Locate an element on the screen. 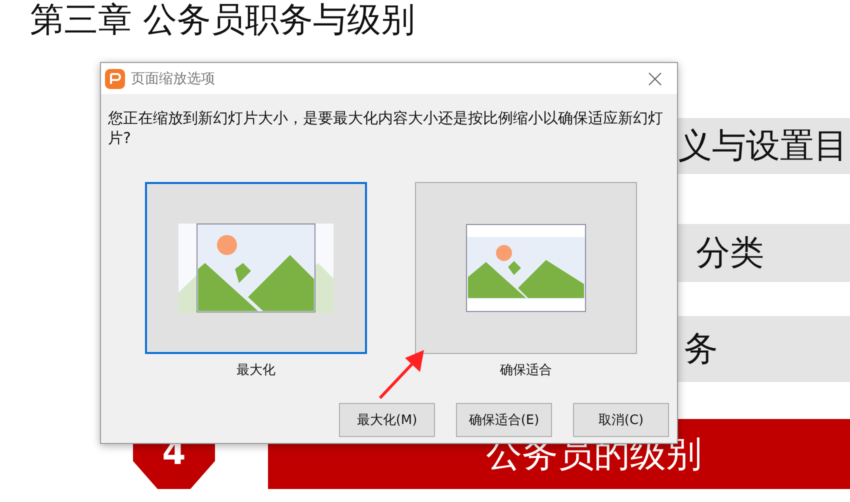 The image size is (850, 502). dialog-title: 页面缩放选项 is located at coordinates (173, 79).